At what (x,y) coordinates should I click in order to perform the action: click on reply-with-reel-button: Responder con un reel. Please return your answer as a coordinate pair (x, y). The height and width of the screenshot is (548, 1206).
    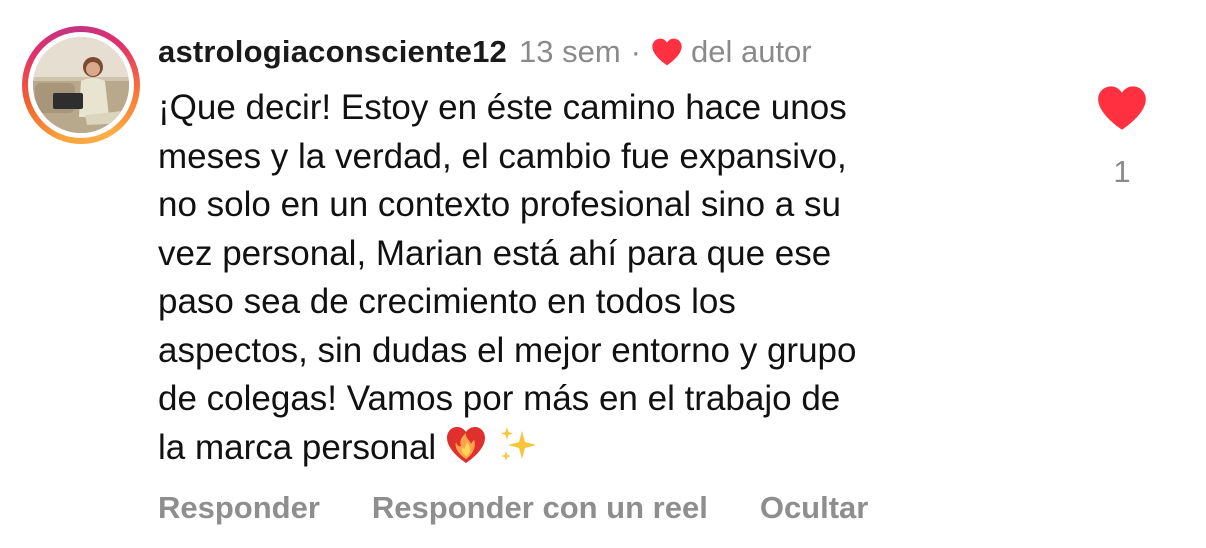
    Looking at the image, I should click on (540, 508).